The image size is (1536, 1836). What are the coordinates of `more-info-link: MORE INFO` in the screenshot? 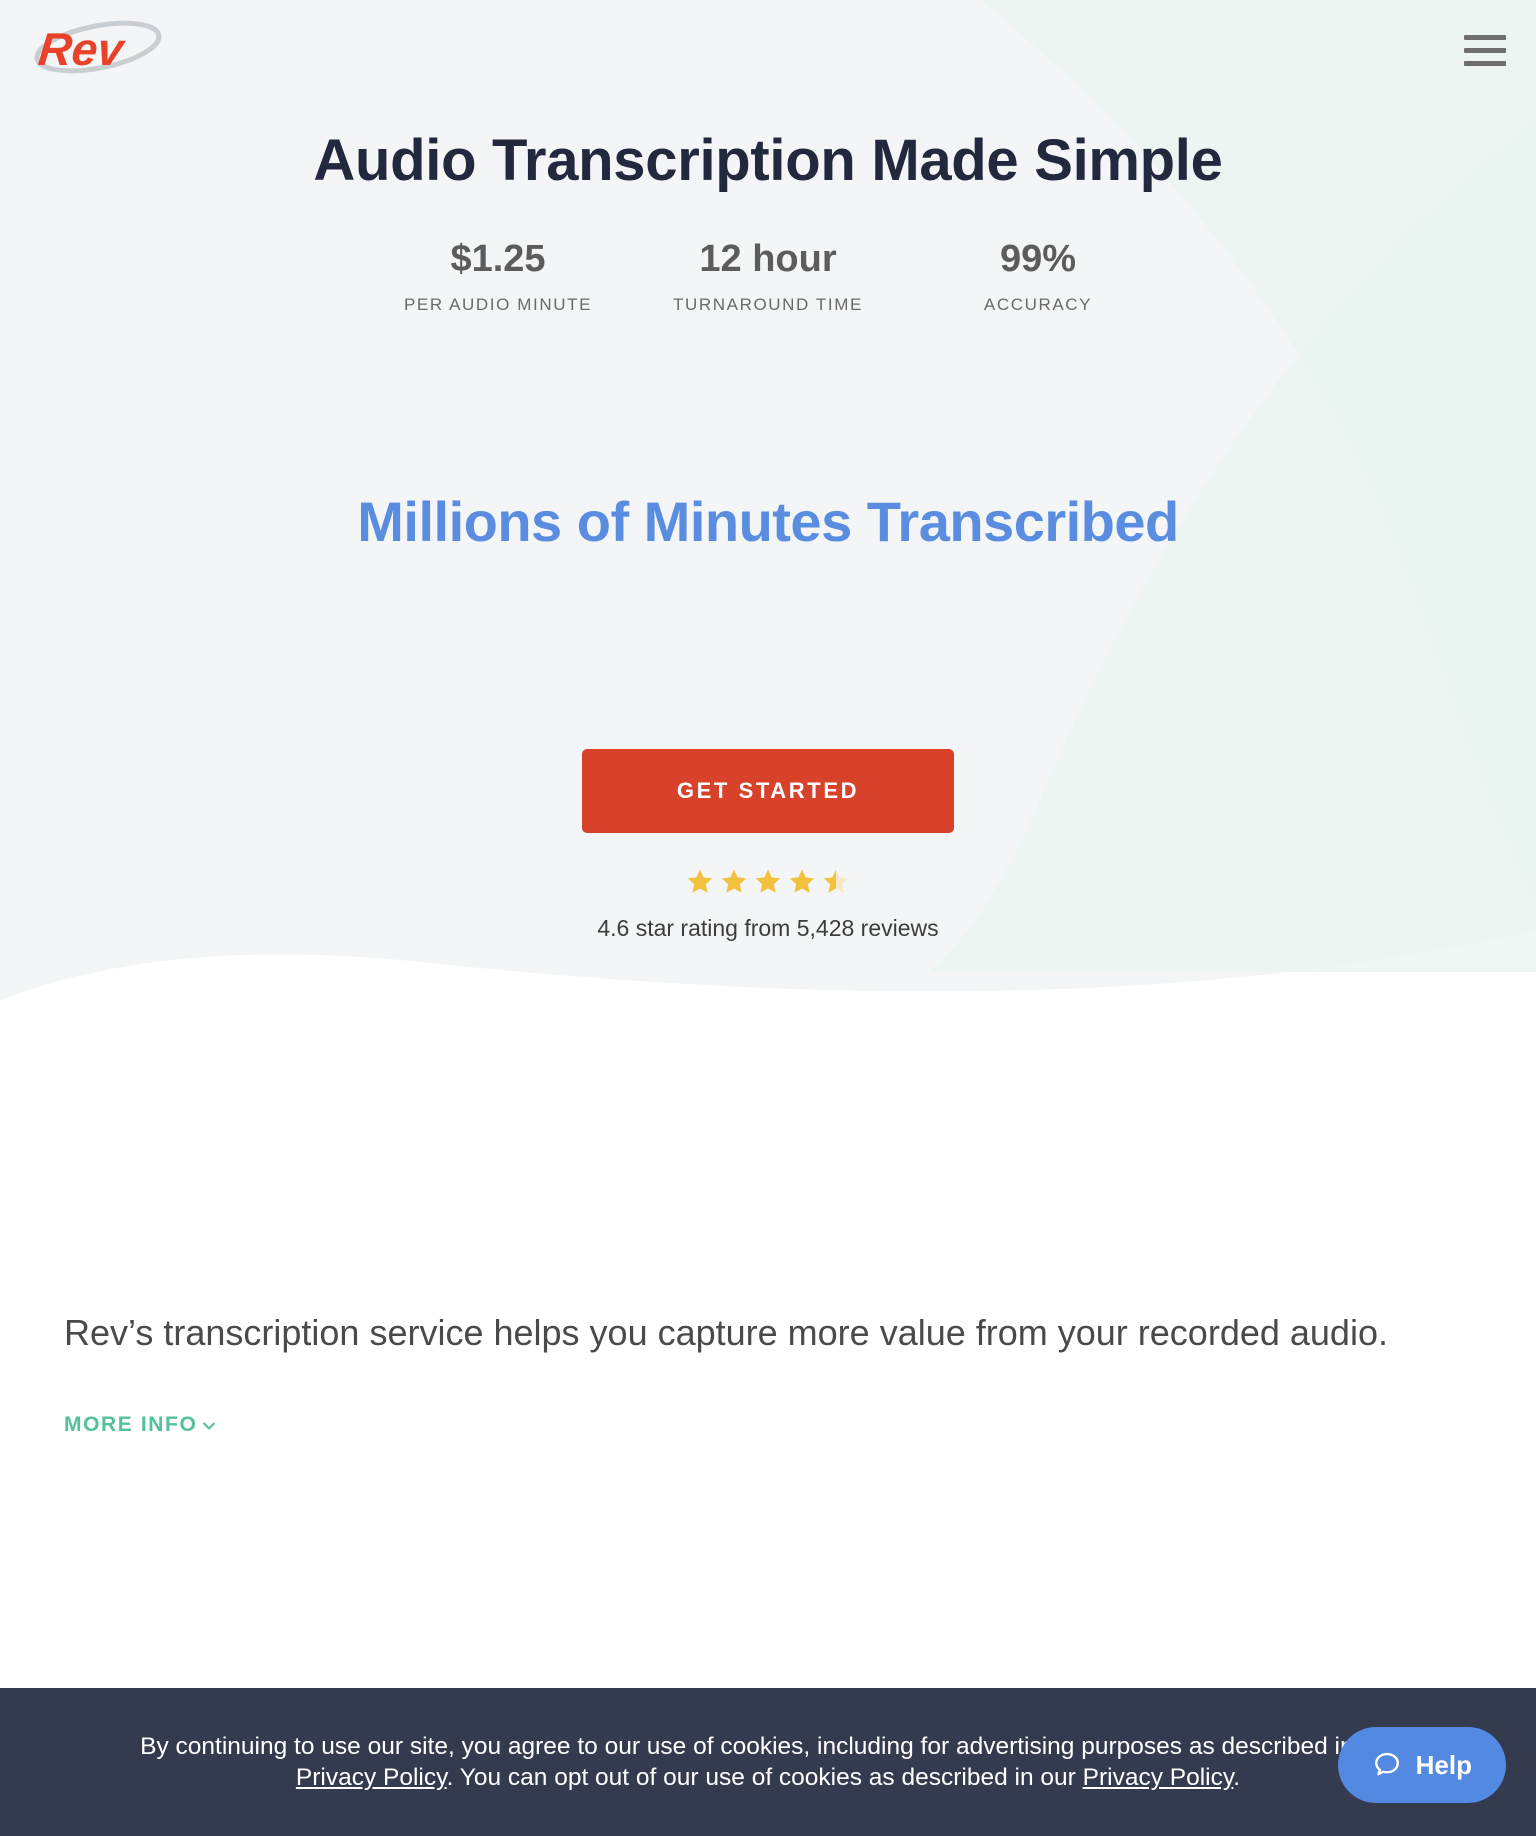 It's located at (141, 1425).